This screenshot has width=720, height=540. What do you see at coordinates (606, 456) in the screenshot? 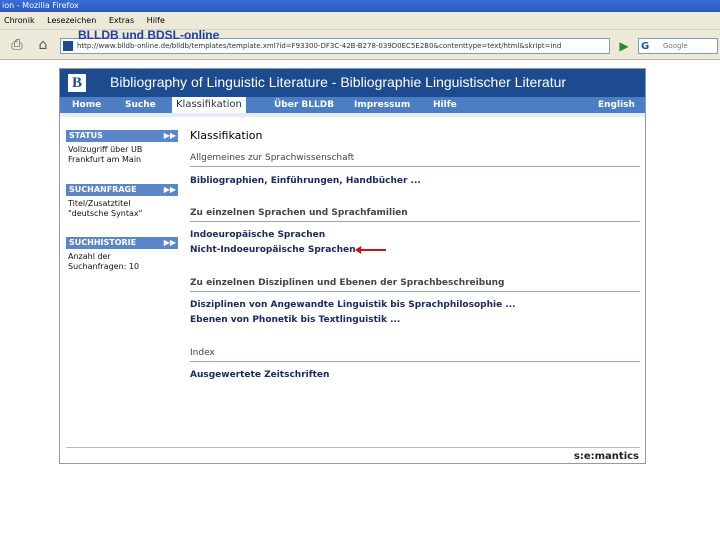
I see `semantics-logo: s:e:mantics` at bounding box center [606, 456].